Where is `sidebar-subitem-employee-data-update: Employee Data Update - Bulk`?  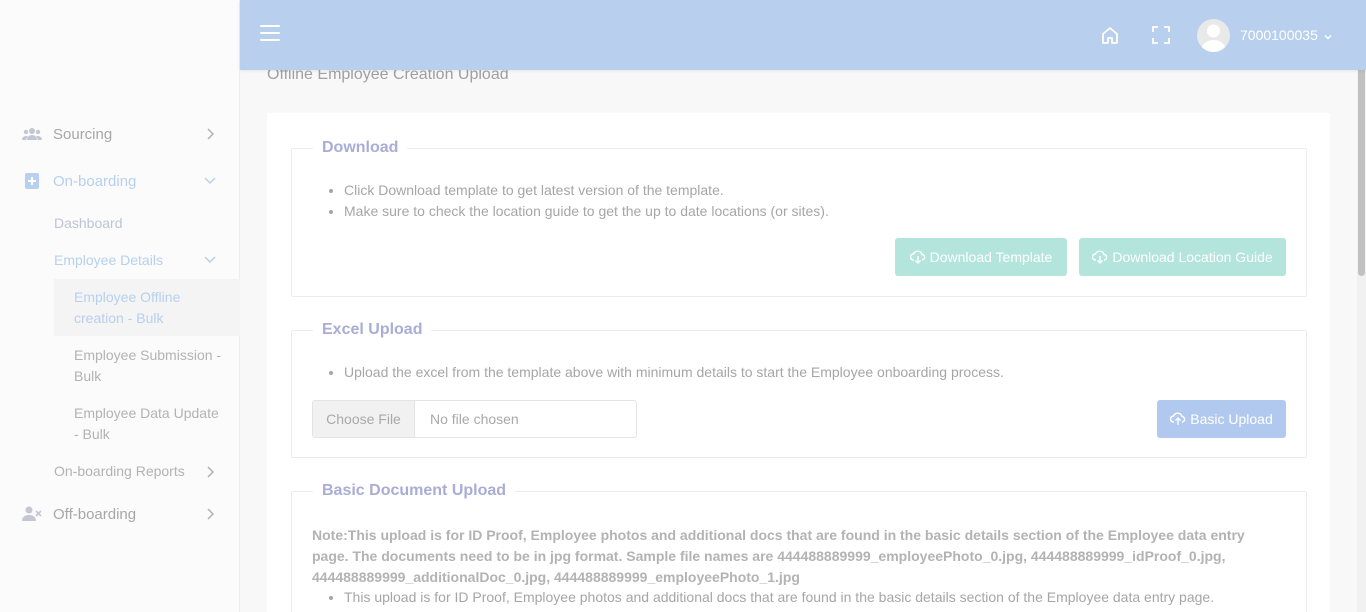 sidebar-subitem-employee-data-update: Employee Data Update - Bulk is located at coordinates (149, 424).